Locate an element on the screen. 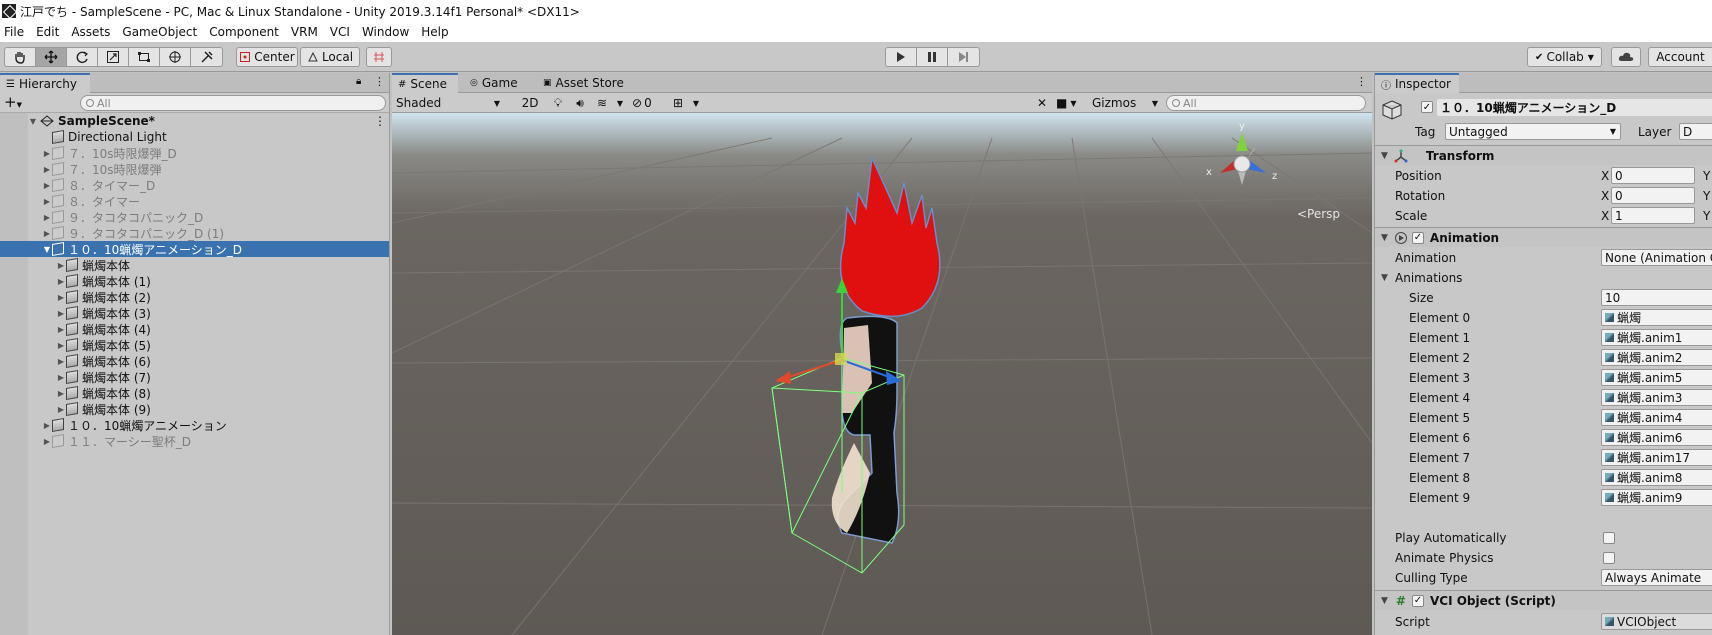 This screenshot has height=635, width=1712. animations-size-field: 10 is located at coordinates (1656, 297).